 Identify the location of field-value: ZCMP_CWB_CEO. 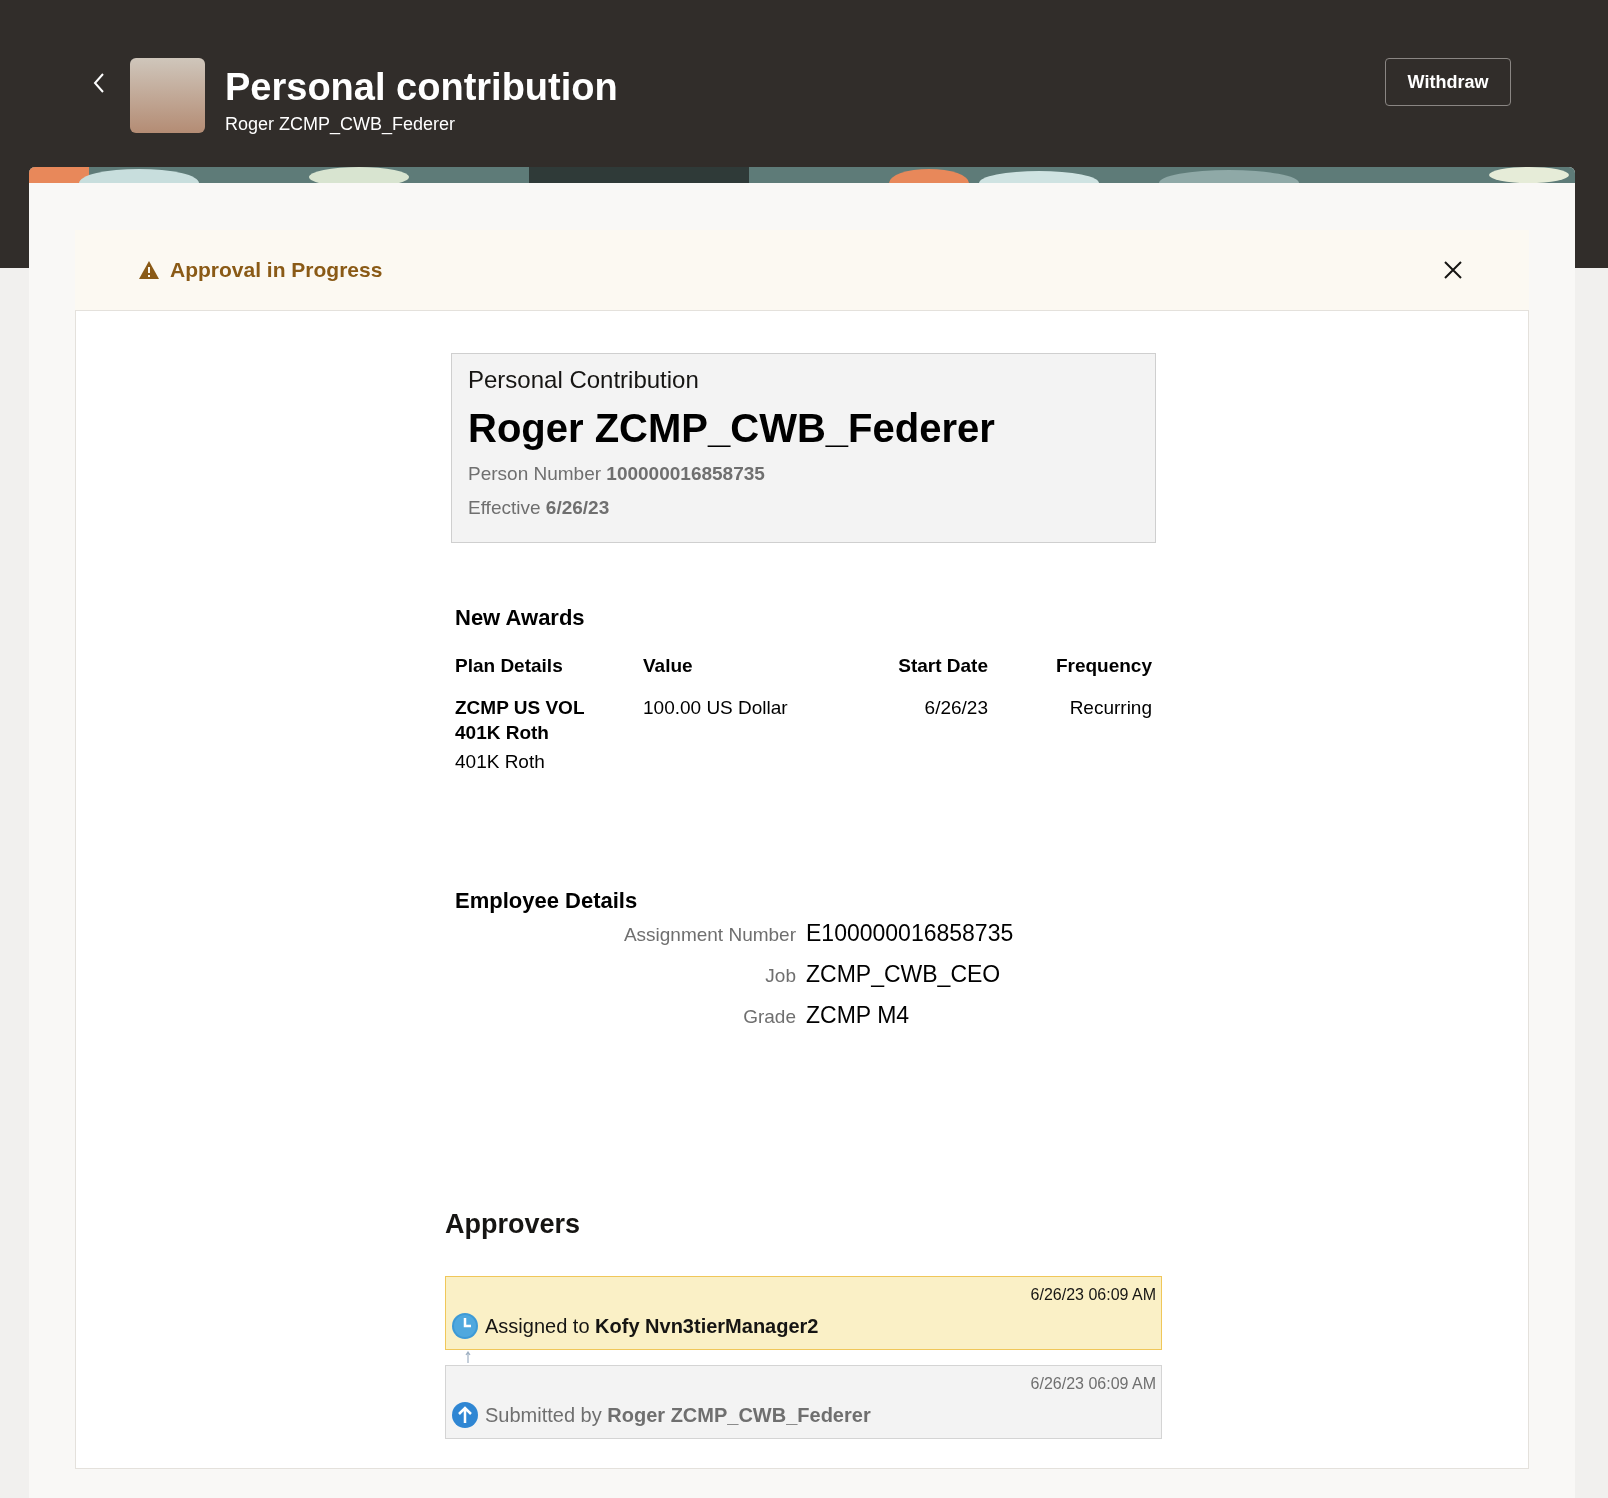
(904, 974).